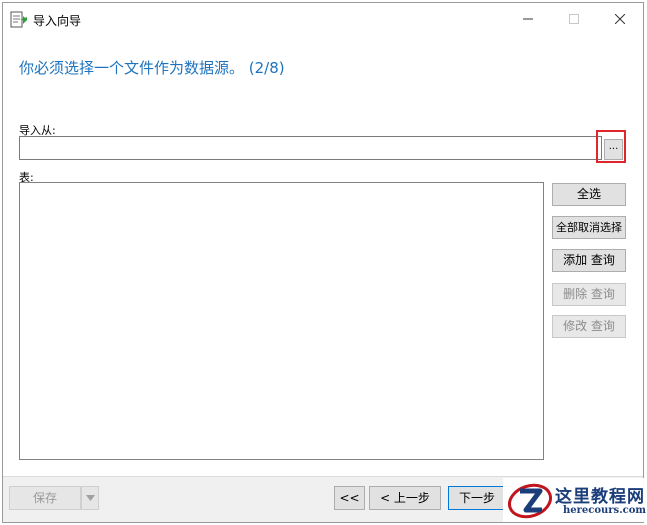  What do you see at coordinates (589, 326) in the screenshot?
I see `modify-query-button: 修改 查询` at bounding box center [589, 326].